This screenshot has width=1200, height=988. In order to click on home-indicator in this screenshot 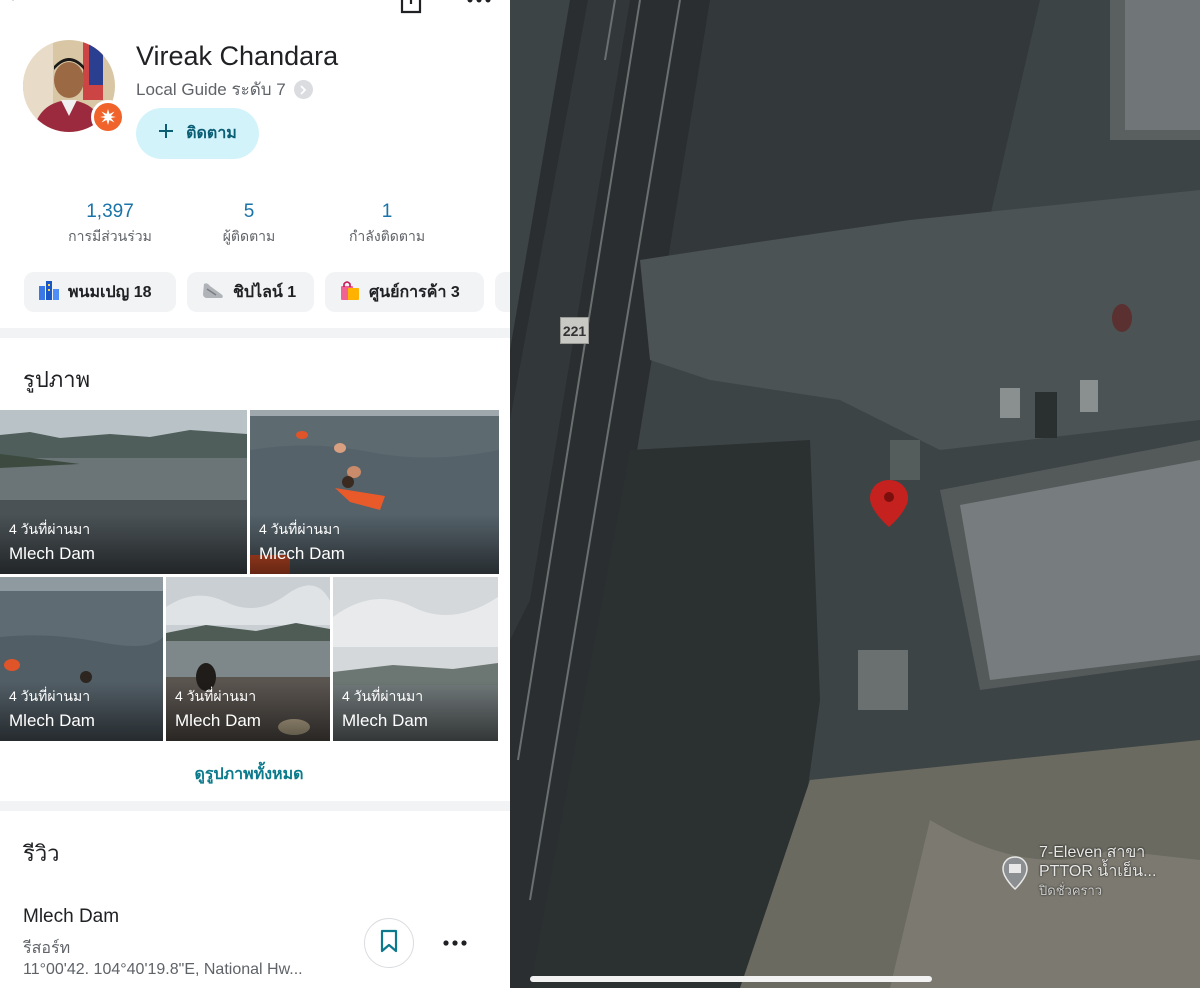, I will do `click(731, 979)`.